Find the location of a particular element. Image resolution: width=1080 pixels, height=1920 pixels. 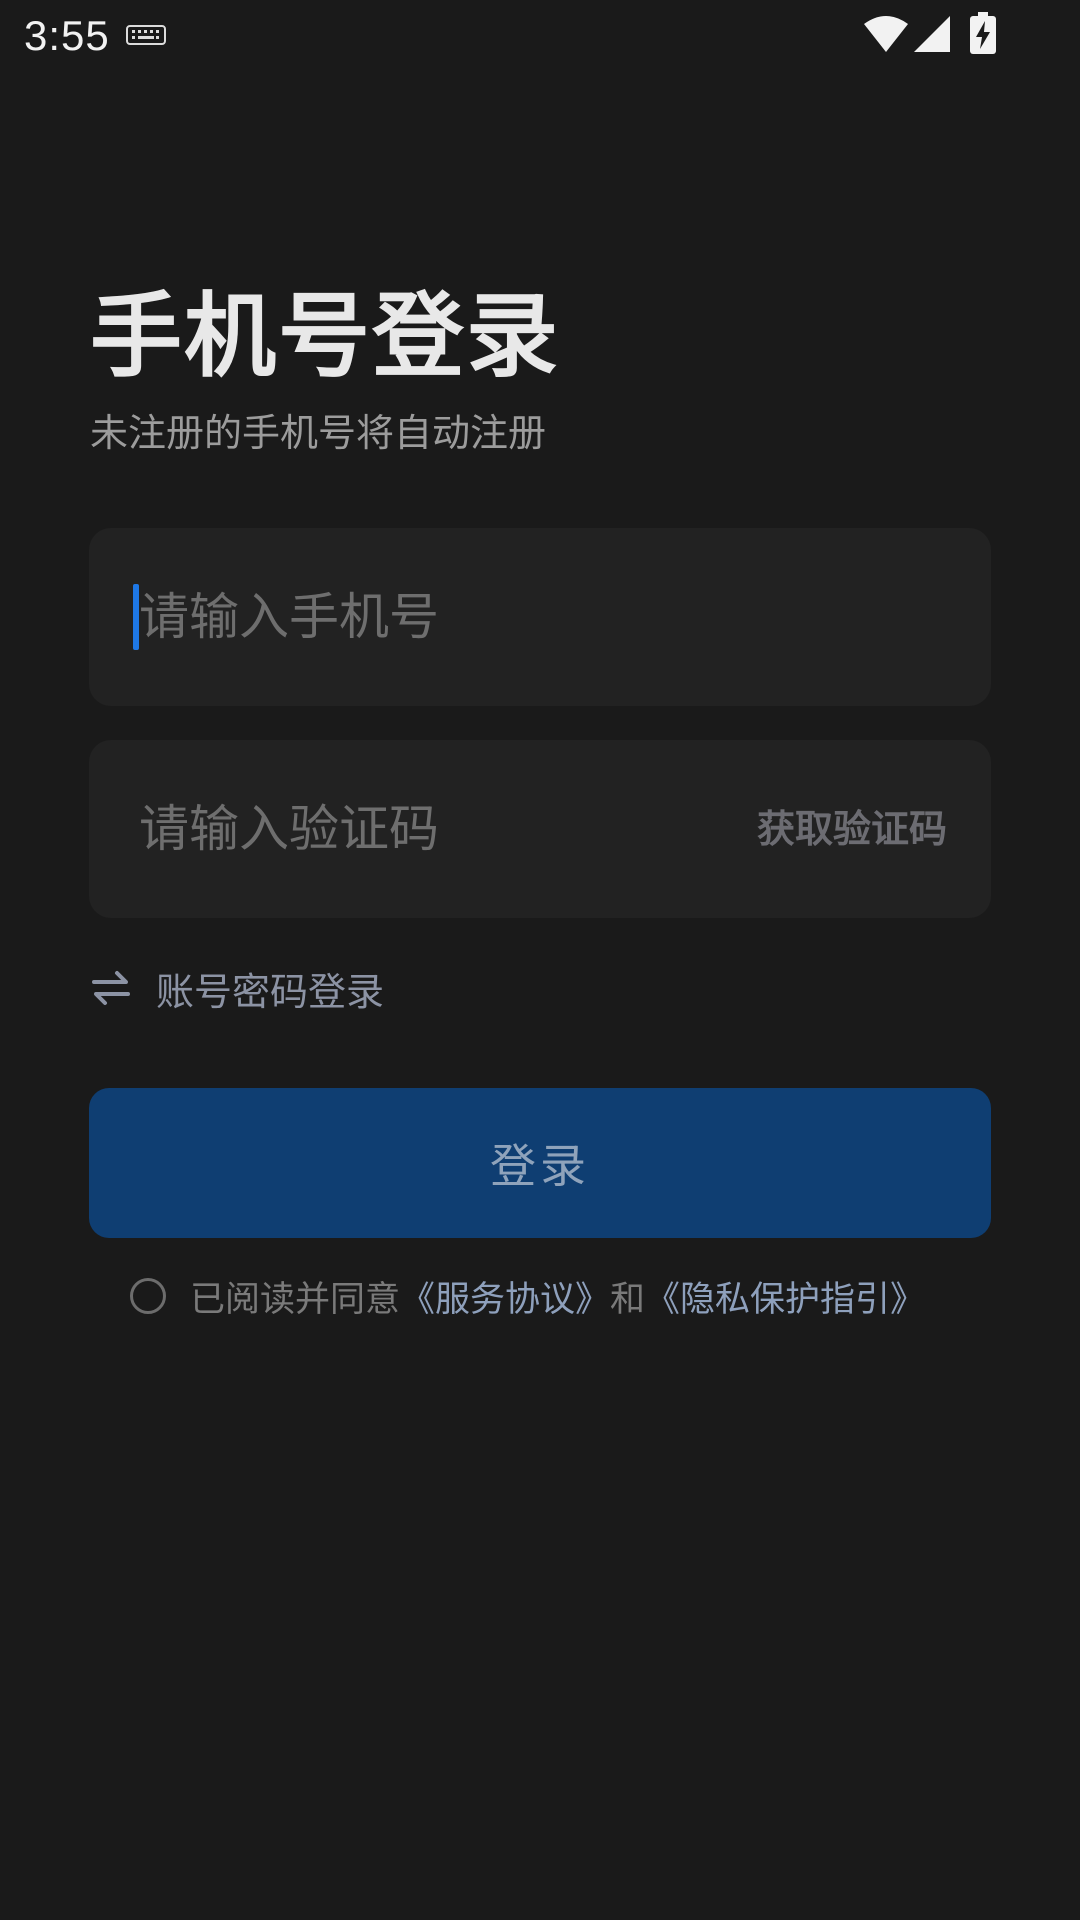

agreement-row: 已阅读并同意 《服务协议》 和 《隐私保护指引》 is located at coordinates (527, 1296).